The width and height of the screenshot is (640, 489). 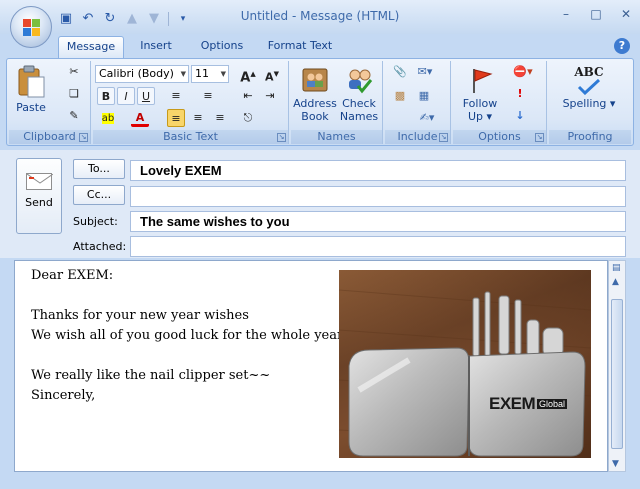 I want to click on window-controls: – □ ✕, so click(x=596, y=14).